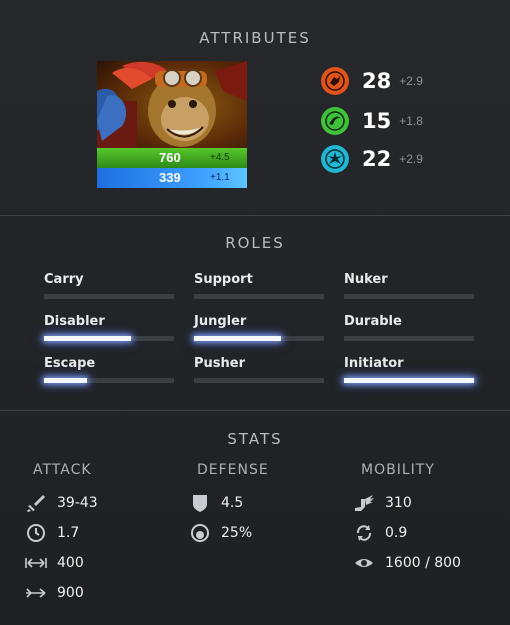 This screenshot has width=510, height=625. Describe the element at coordinates (259, 369) in the screenshot. I see `role-pusher: Pusher` at that location.